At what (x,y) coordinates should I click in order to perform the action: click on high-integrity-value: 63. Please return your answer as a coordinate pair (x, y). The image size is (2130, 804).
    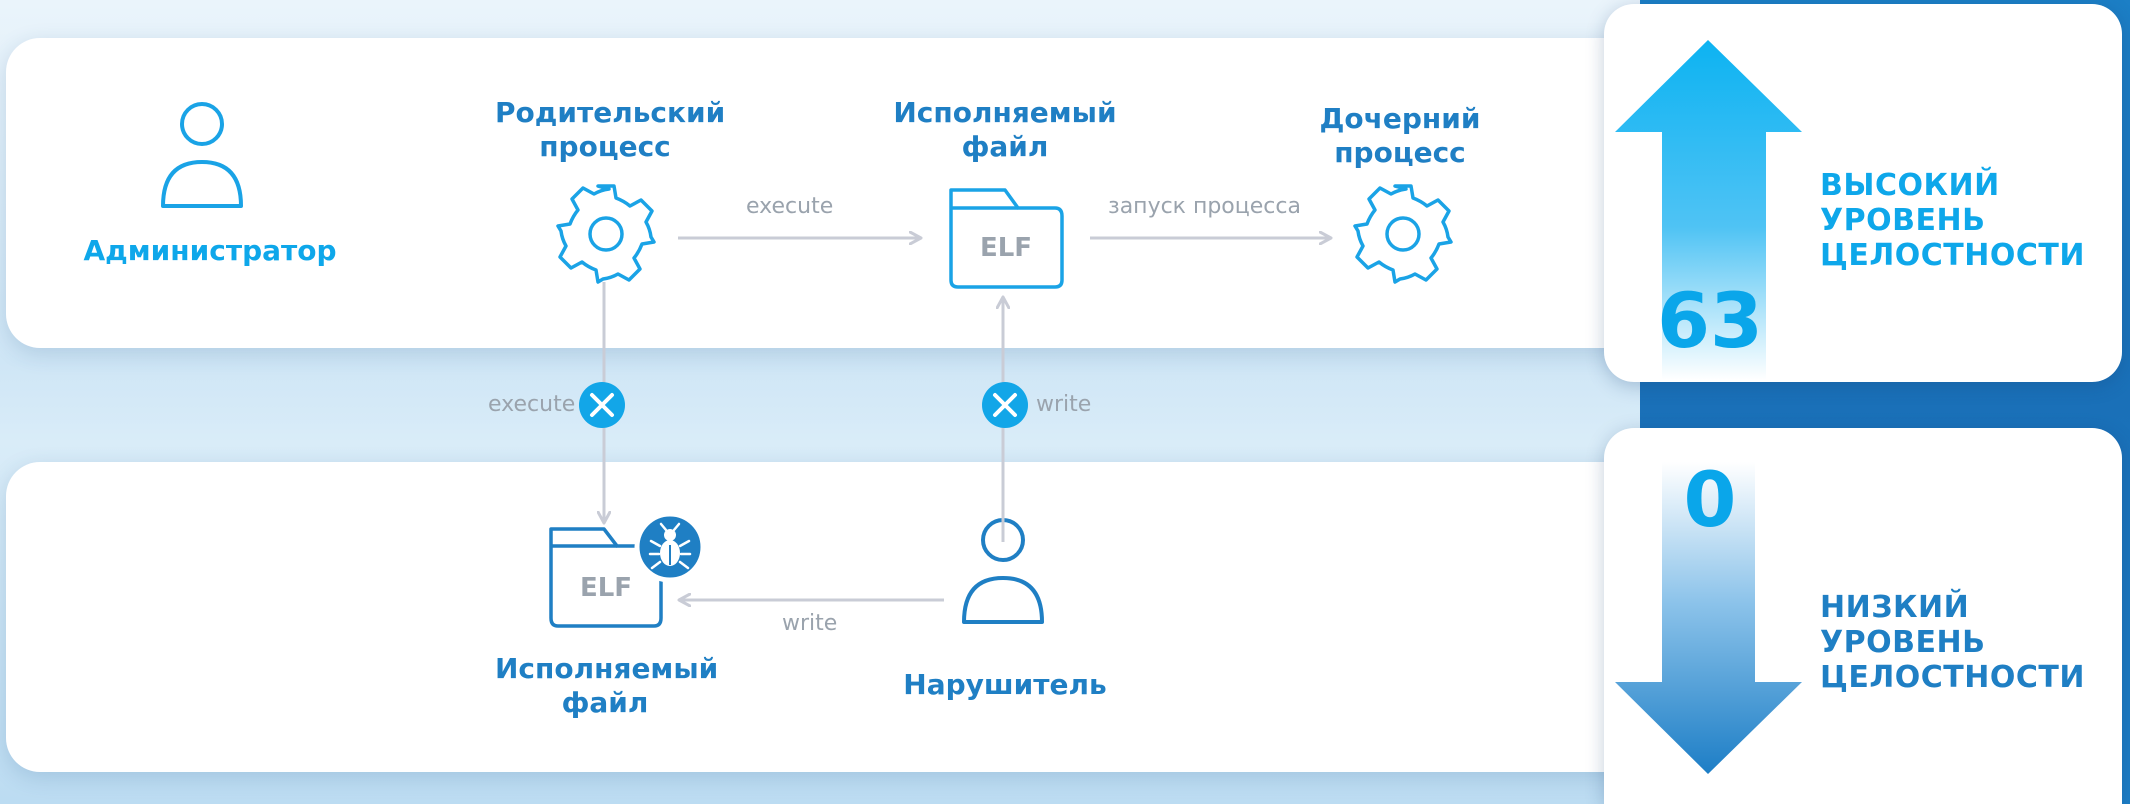
    Looking at the image, I should click on (1710, 320).